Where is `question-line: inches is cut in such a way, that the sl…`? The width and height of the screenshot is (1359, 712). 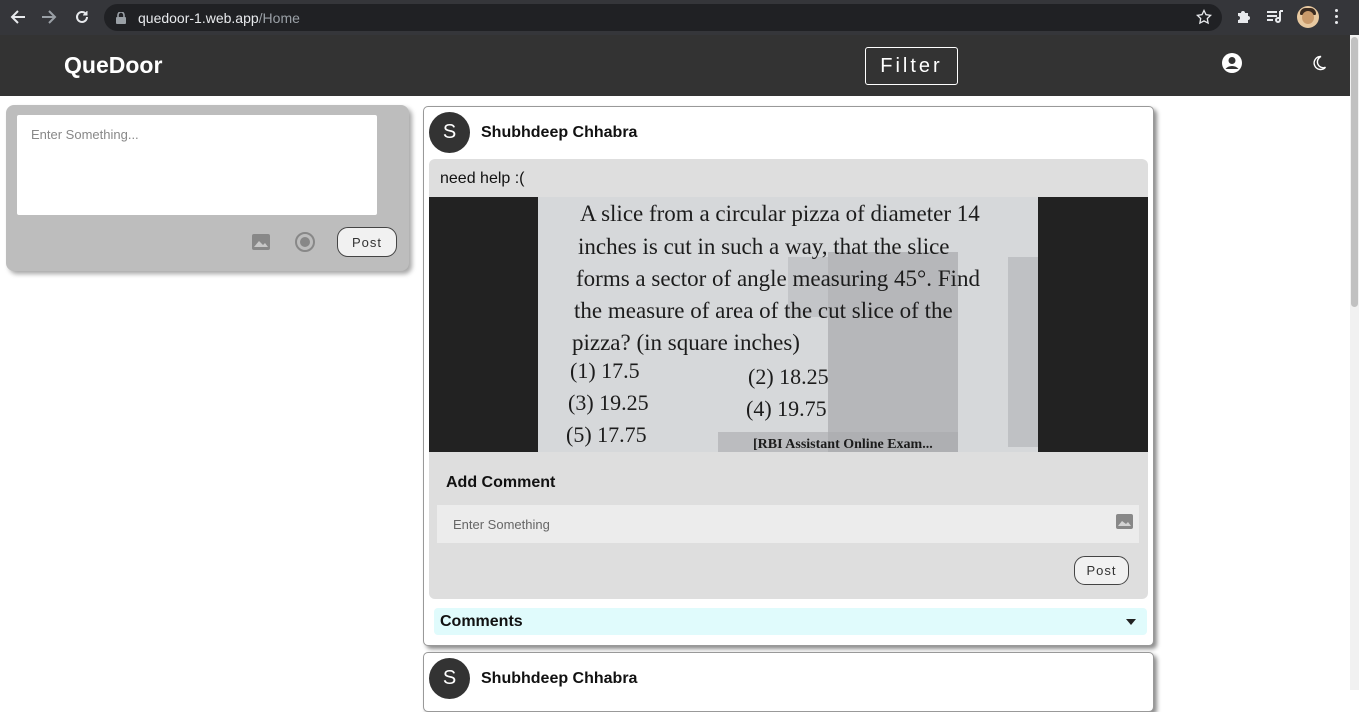
question-line: inches is cut in such a way, that the sl… is located at coordinates (764, 246).